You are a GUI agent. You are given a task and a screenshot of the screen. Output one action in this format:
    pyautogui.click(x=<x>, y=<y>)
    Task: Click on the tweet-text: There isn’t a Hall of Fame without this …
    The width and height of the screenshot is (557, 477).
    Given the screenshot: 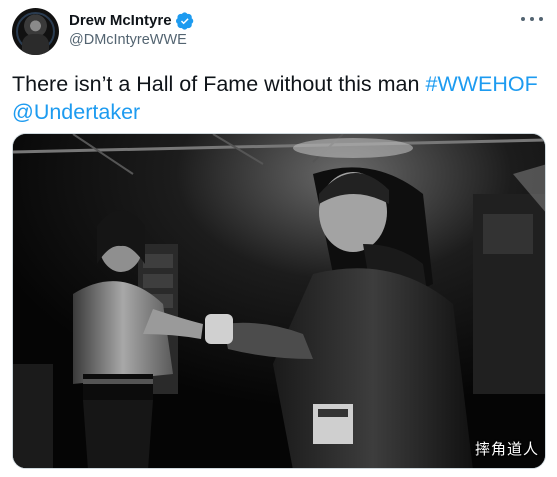 What is the action you would take?
    pyautogui.click(x=279, y=98)
    